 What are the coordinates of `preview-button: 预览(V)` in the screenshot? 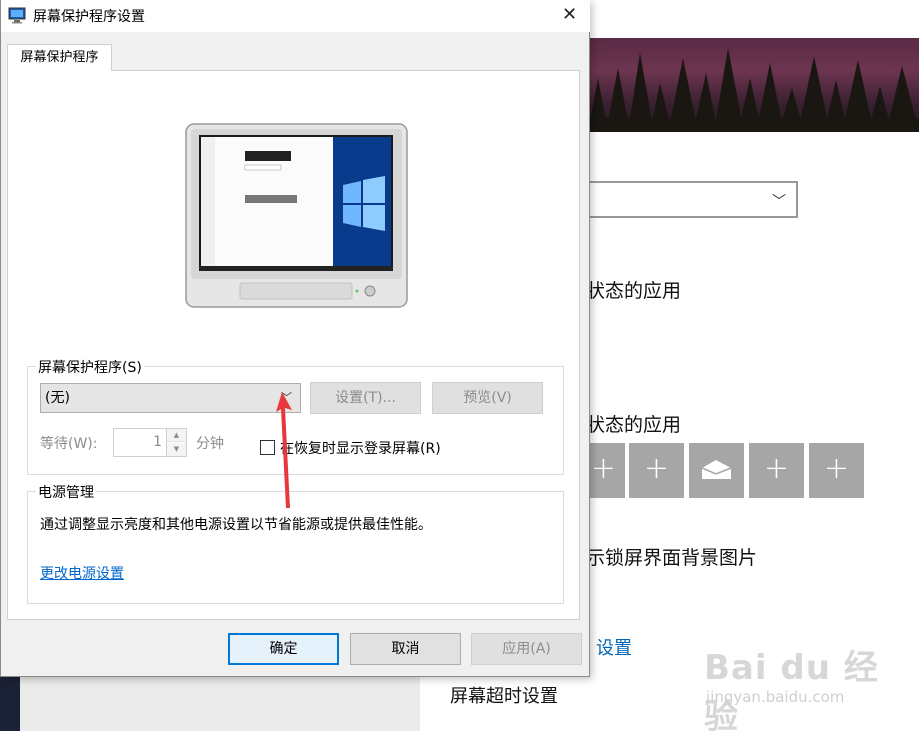 It's located at (487, 398).